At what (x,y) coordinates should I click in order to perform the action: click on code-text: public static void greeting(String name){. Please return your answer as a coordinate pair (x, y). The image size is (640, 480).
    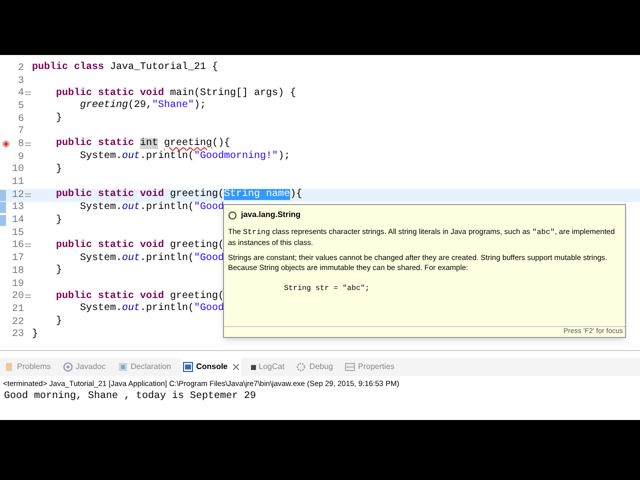
    Looking at the image, I should click on (178, 195).